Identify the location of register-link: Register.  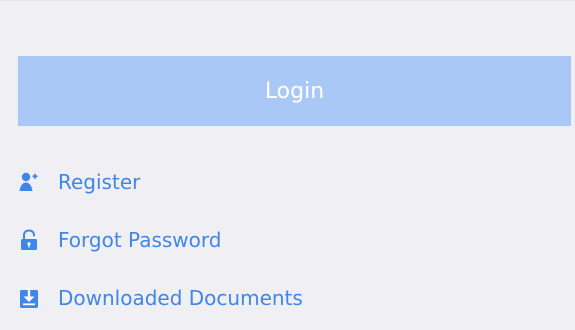
(79, 182).